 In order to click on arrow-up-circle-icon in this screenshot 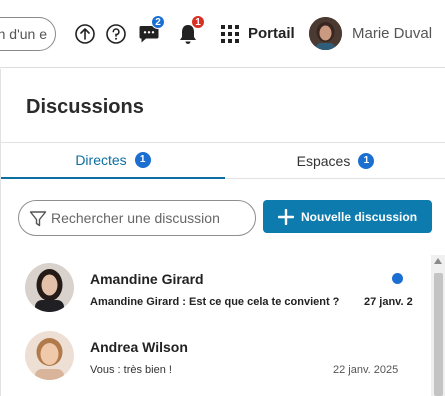, I will do `click(85, 34)`.